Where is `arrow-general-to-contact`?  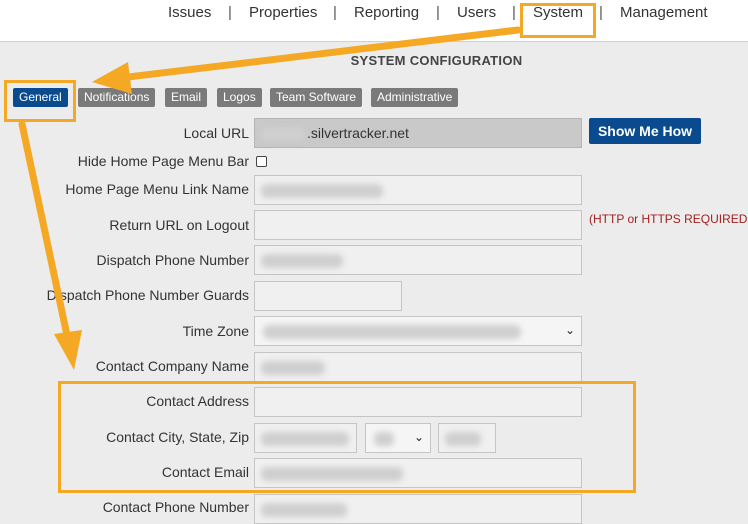 arrow-general-to-contact is located at coordinates (45, 232).